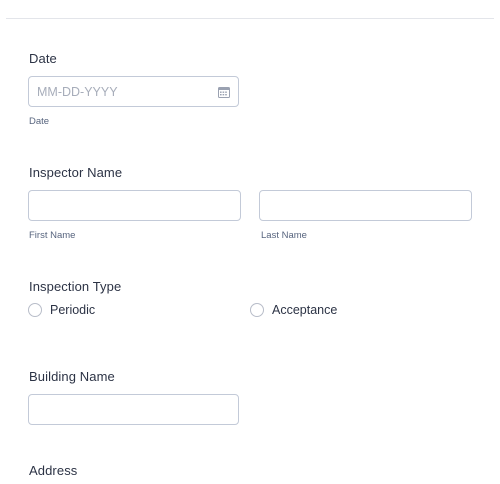 Image resolution: width=500 pixels, height=484 pixels. What do you see at coordinates (43, 58) in the screenshot?
I see `date-label: Date` at bounding box center [43, 58].